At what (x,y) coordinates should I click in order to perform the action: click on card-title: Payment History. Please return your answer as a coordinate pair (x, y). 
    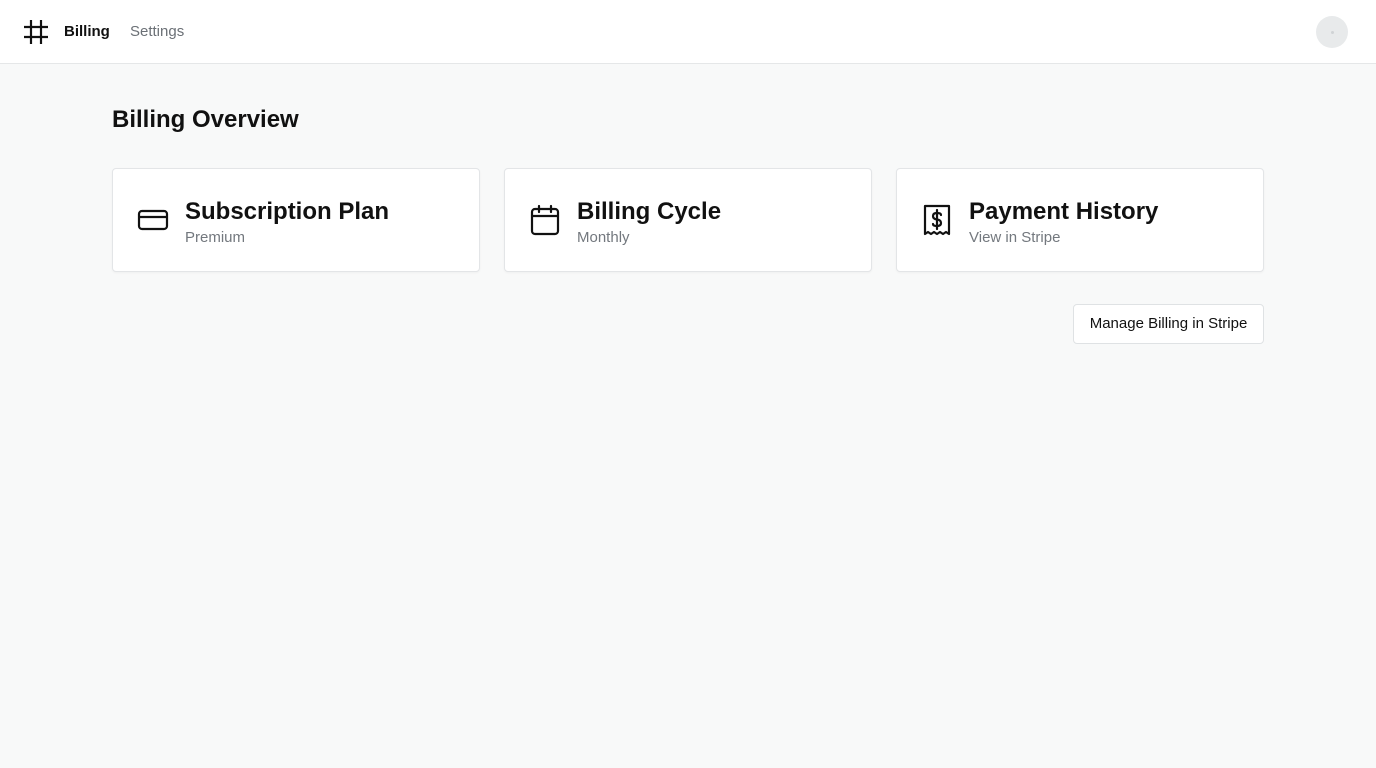
    Looking at the image, I should click on (1064, 211).